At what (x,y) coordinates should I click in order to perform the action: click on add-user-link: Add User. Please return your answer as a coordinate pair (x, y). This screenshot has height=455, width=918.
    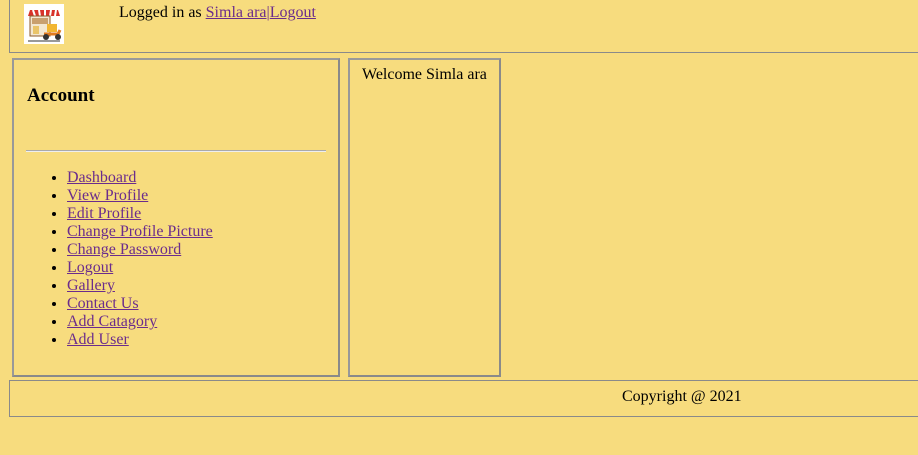
    Looking at the image, I should click on (98, 339).